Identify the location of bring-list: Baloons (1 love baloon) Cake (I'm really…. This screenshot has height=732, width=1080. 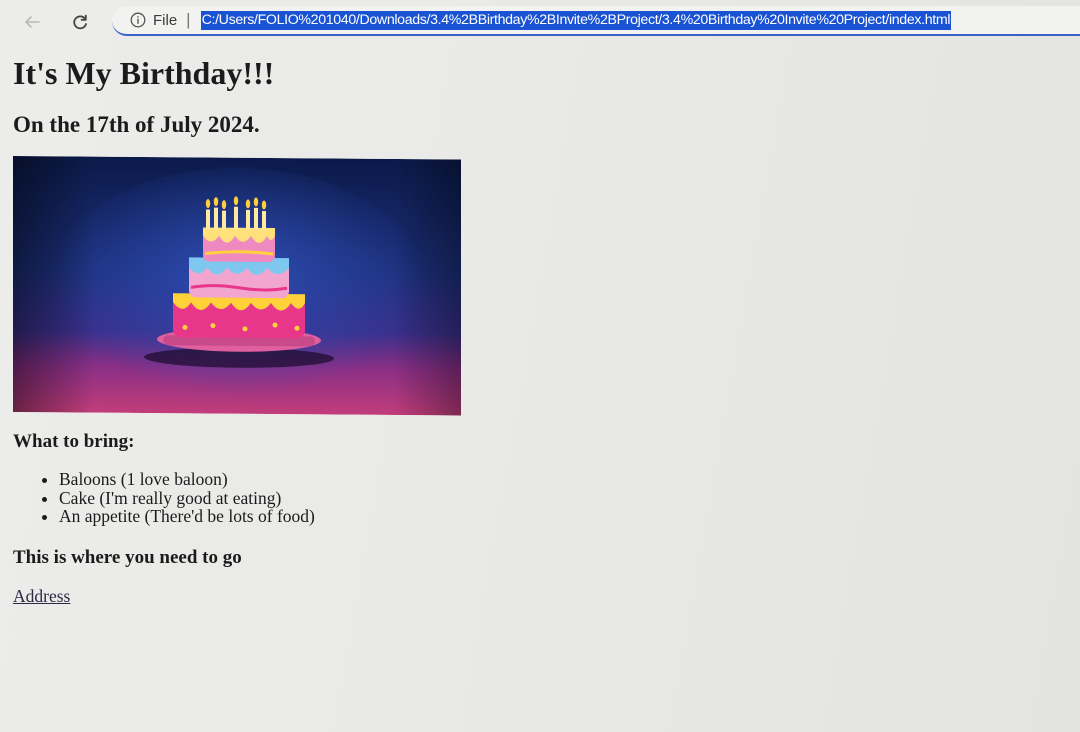
(543, 498).